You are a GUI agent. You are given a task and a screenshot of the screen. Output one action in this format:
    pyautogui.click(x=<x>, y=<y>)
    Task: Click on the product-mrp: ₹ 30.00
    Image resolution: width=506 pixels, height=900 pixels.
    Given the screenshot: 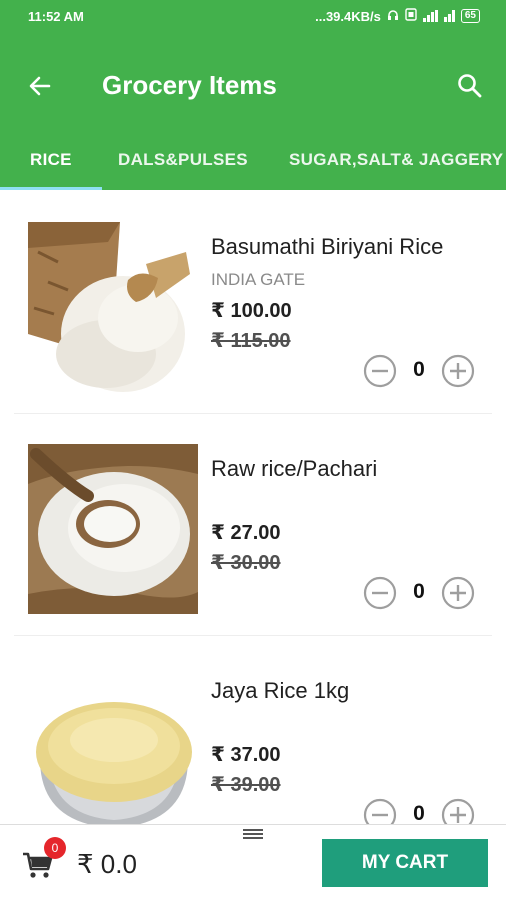 What is the action you would take?
    pyautogui.click(x=246, y=563)
    